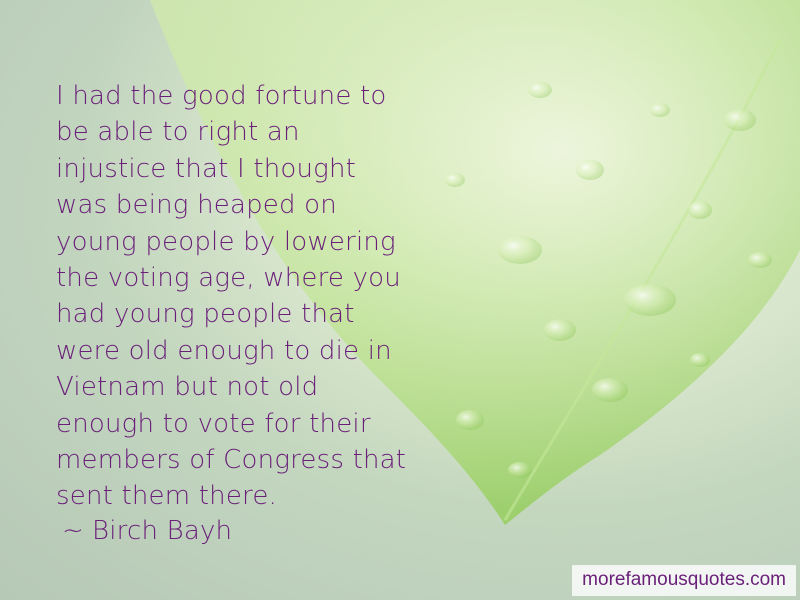 The width and height of the screenshot is (800, 600). I want to click on site-watermark: morefamousquotes.com, so click(684, 580).